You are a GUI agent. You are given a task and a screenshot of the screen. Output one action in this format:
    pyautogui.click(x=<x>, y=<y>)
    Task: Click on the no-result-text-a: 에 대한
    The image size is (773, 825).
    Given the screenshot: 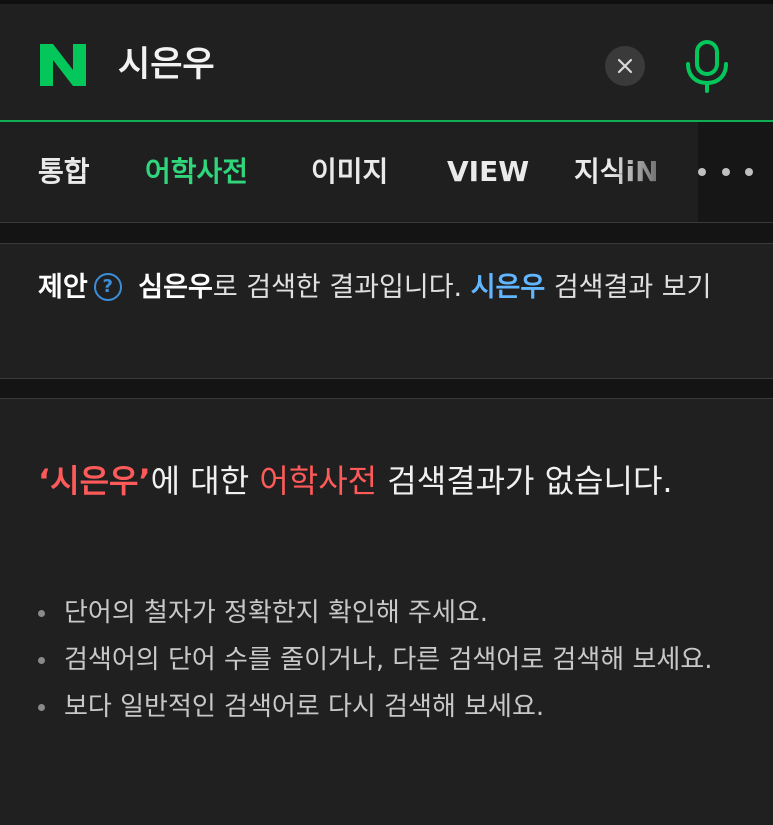 What is the action you would take?
    pyautogui.click(x=205, y=481)
    